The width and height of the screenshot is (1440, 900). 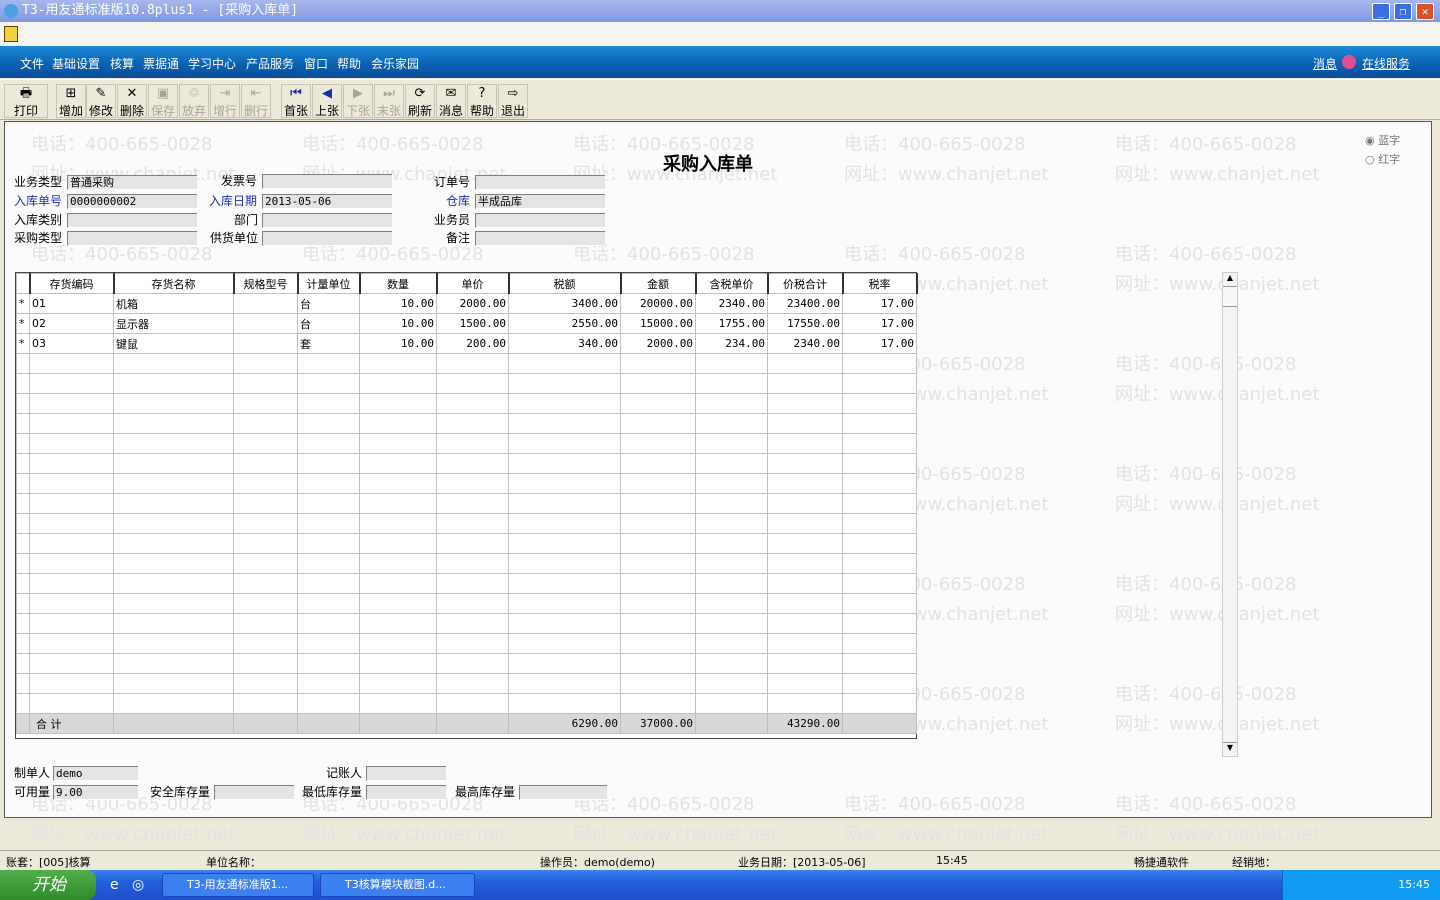 What do you see at coordinates (398, 343) in the screenshot?
I see `table-cell: 10.00` at bounding box center [398, 343].